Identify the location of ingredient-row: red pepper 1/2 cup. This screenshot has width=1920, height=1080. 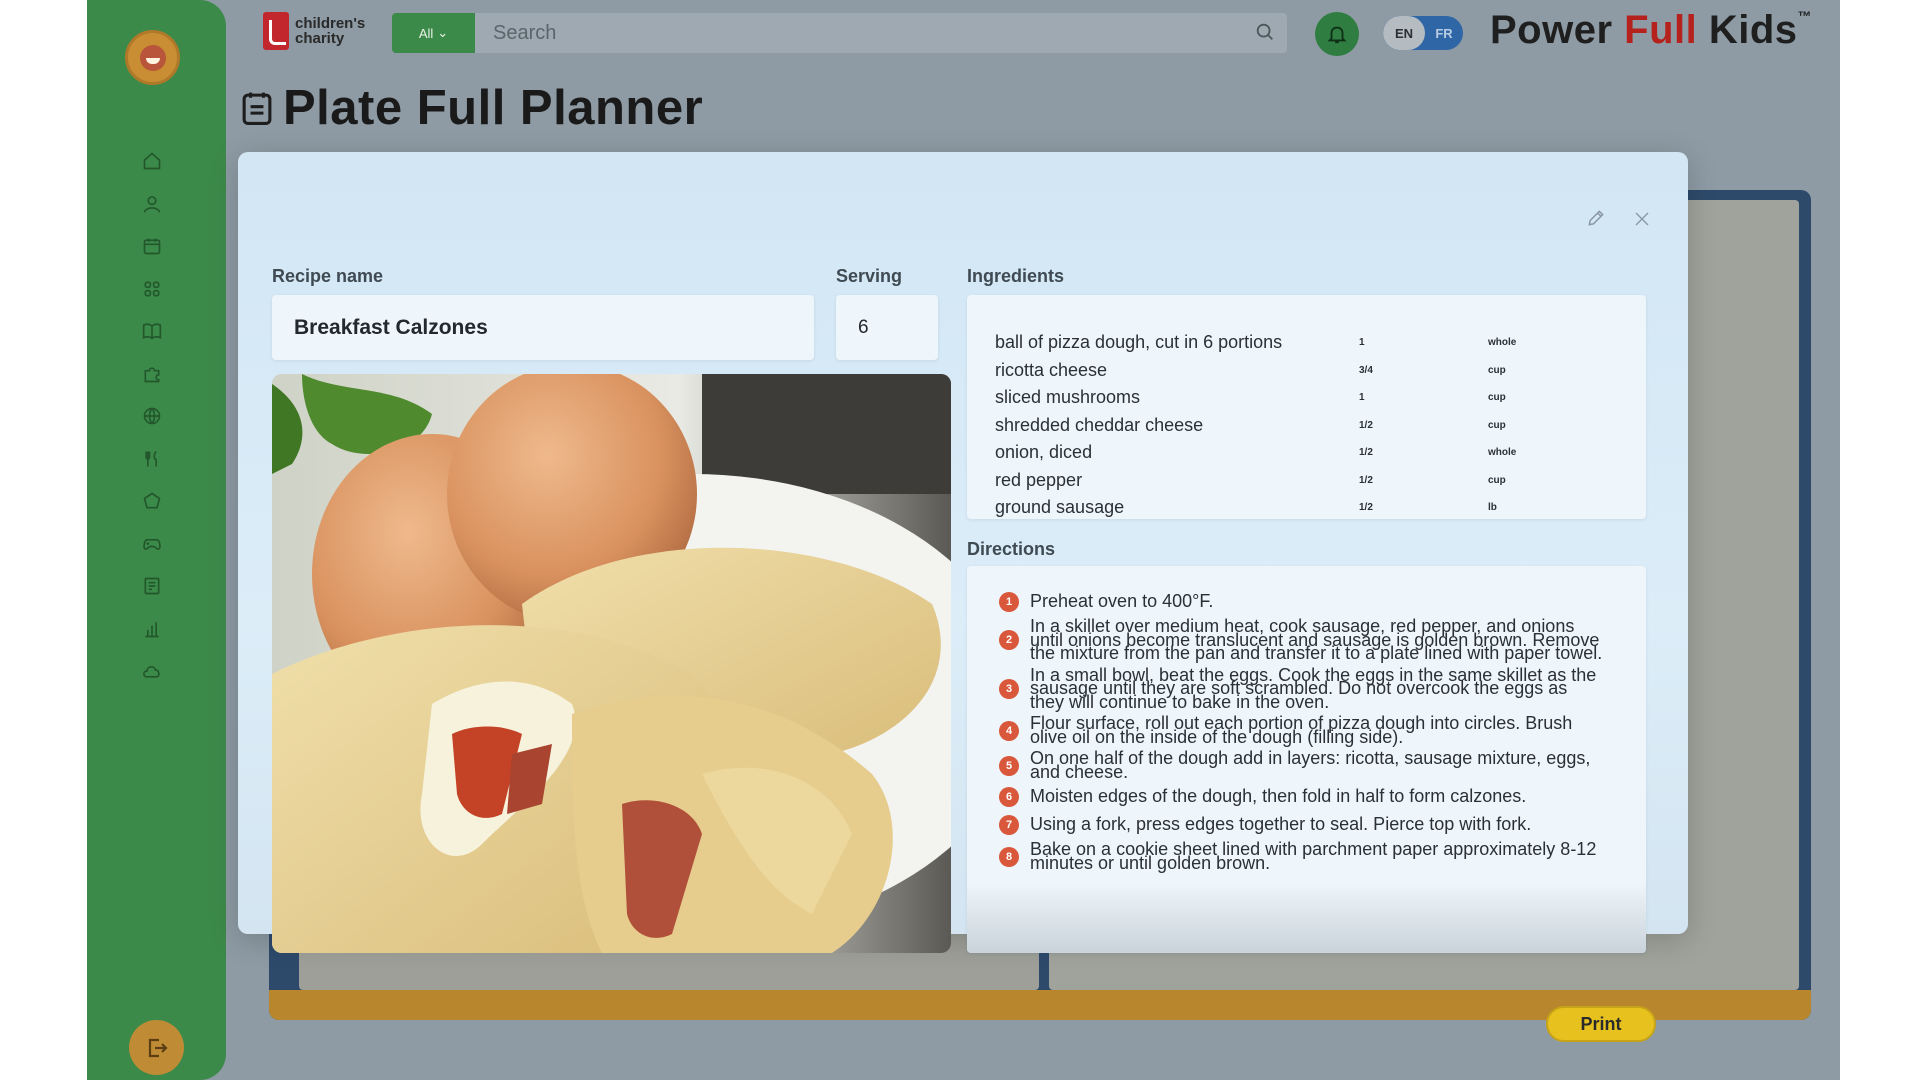
(1320, 481).